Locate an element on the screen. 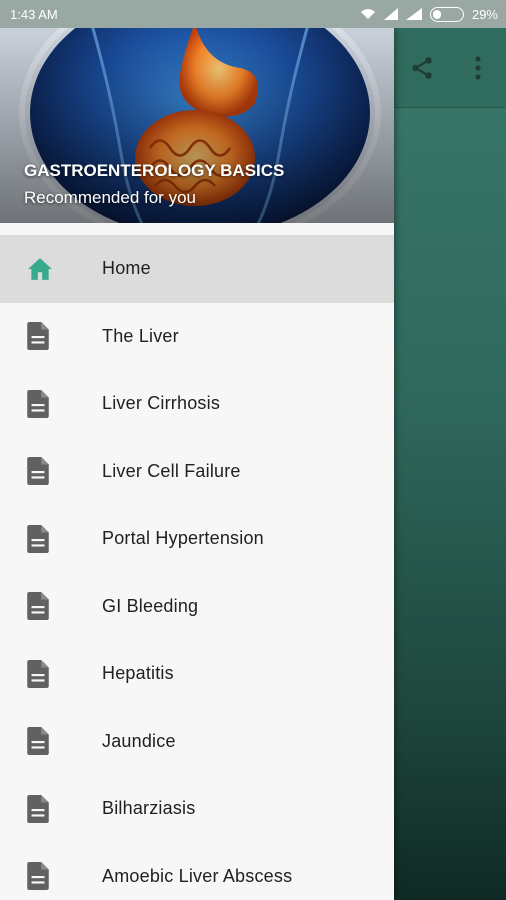  share-icon is located at coordinates (422, 68).